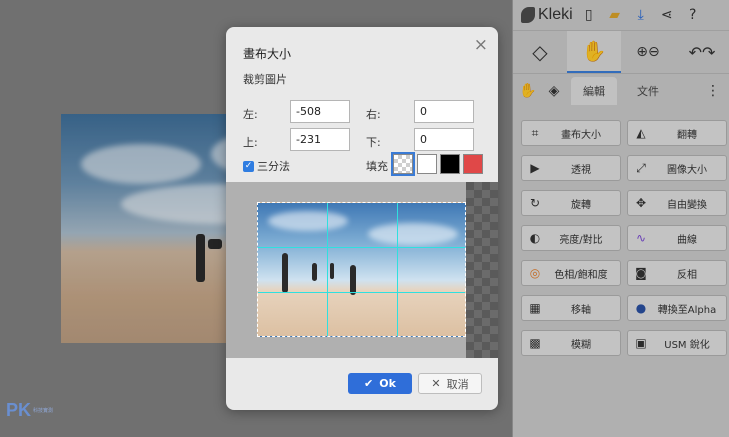 This screenshot has height=437, width=729. Describe the element at coordinates (377, 166) in the screenshot. I see `fill-label: 填充` at that location.